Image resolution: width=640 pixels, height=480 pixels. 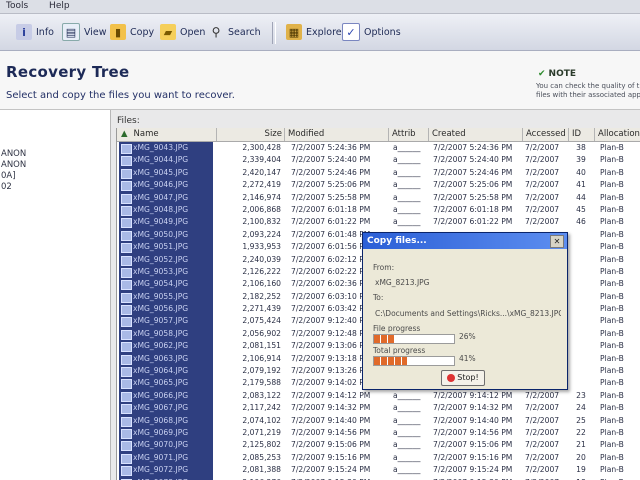 What do you see at coordinates (337, 134) in the screenshot?
I see `col-modified-header: Modified` at bounding box center [337, 134].